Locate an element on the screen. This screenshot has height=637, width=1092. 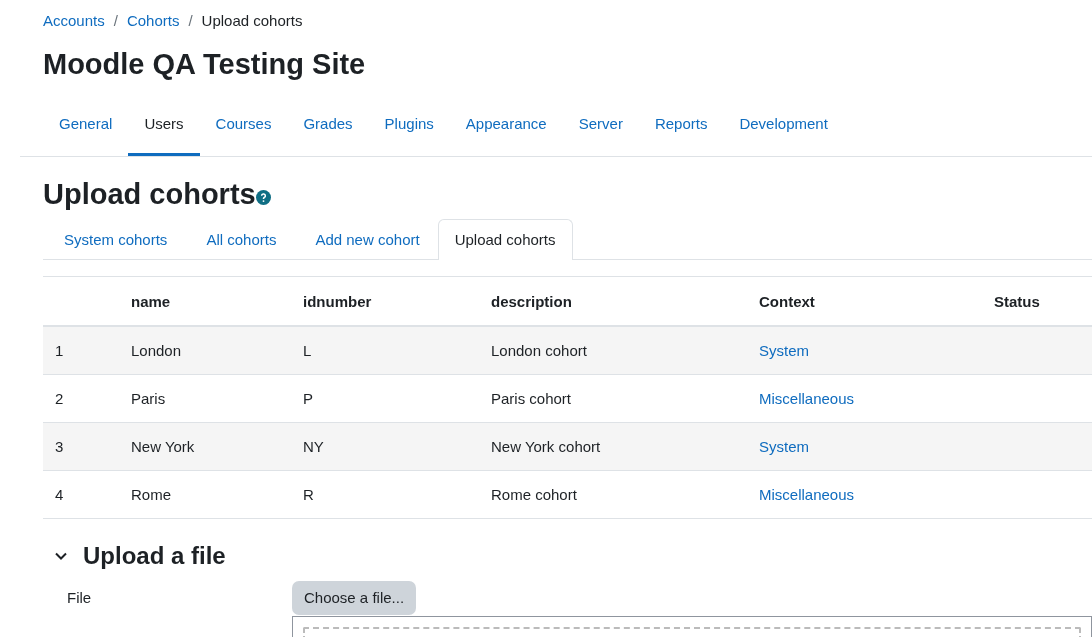
section-heading: Upload a file is located at coordinates (154, 556).